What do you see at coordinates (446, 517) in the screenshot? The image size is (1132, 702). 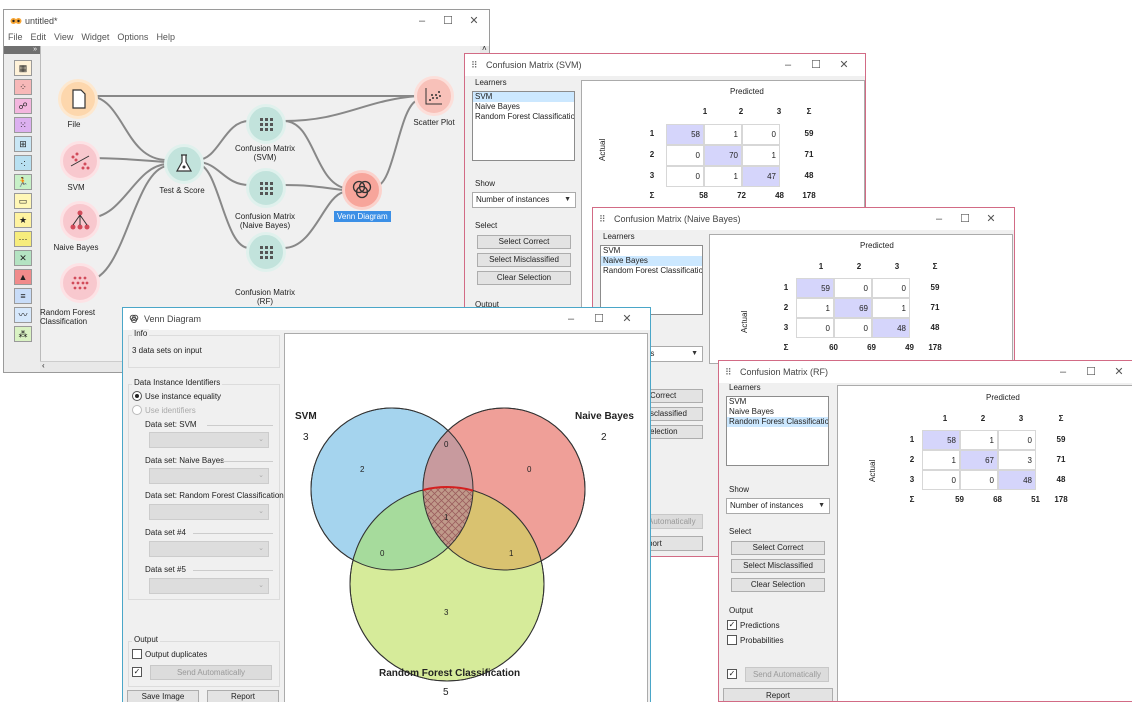 I see `venn-region-all: 1` at bounding box center [446, 517].